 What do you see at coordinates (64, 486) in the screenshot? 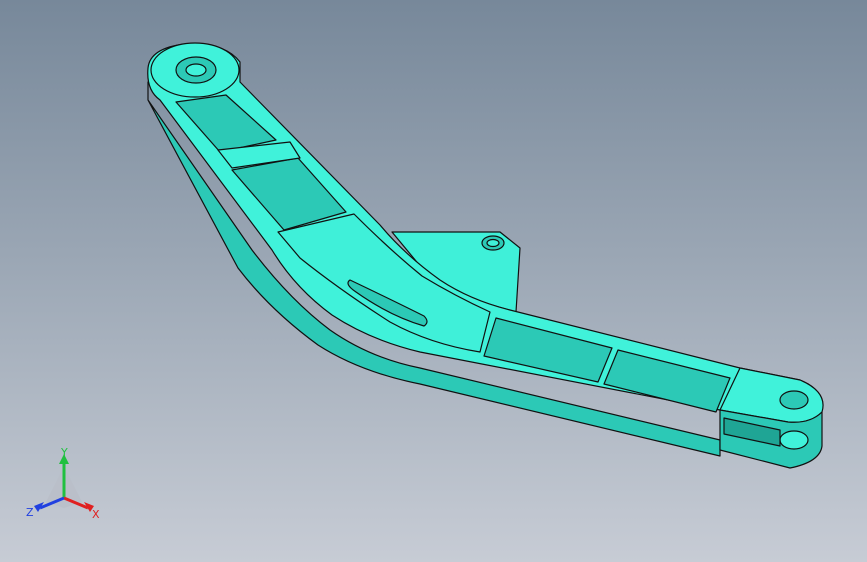
I see `view-triad: Y X Z` at bounding box center [64, 486].